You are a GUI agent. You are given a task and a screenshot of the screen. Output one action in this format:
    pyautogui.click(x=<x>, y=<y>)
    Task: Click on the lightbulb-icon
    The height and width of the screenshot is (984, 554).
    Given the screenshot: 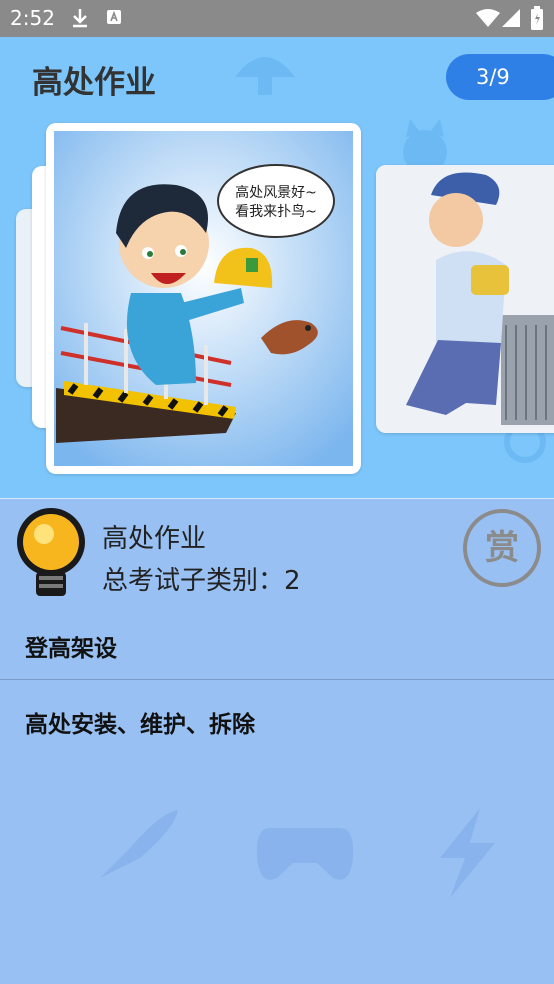 What is the action you would take?
    pyautogui.click(x=51, y=556)
    